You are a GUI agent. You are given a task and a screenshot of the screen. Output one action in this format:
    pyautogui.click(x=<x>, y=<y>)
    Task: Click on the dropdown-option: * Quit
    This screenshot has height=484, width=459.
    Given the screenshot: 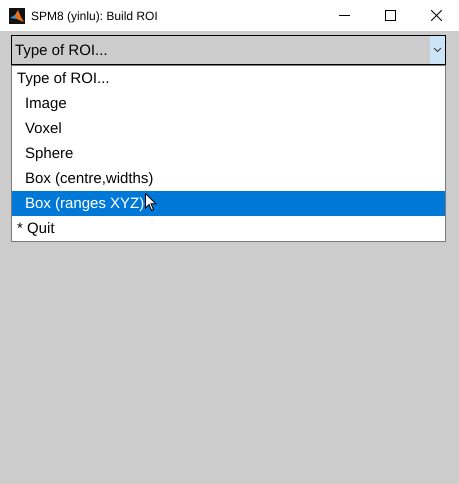 What is the action you would take?
    pyautogui.click(x=228, y=228)
    